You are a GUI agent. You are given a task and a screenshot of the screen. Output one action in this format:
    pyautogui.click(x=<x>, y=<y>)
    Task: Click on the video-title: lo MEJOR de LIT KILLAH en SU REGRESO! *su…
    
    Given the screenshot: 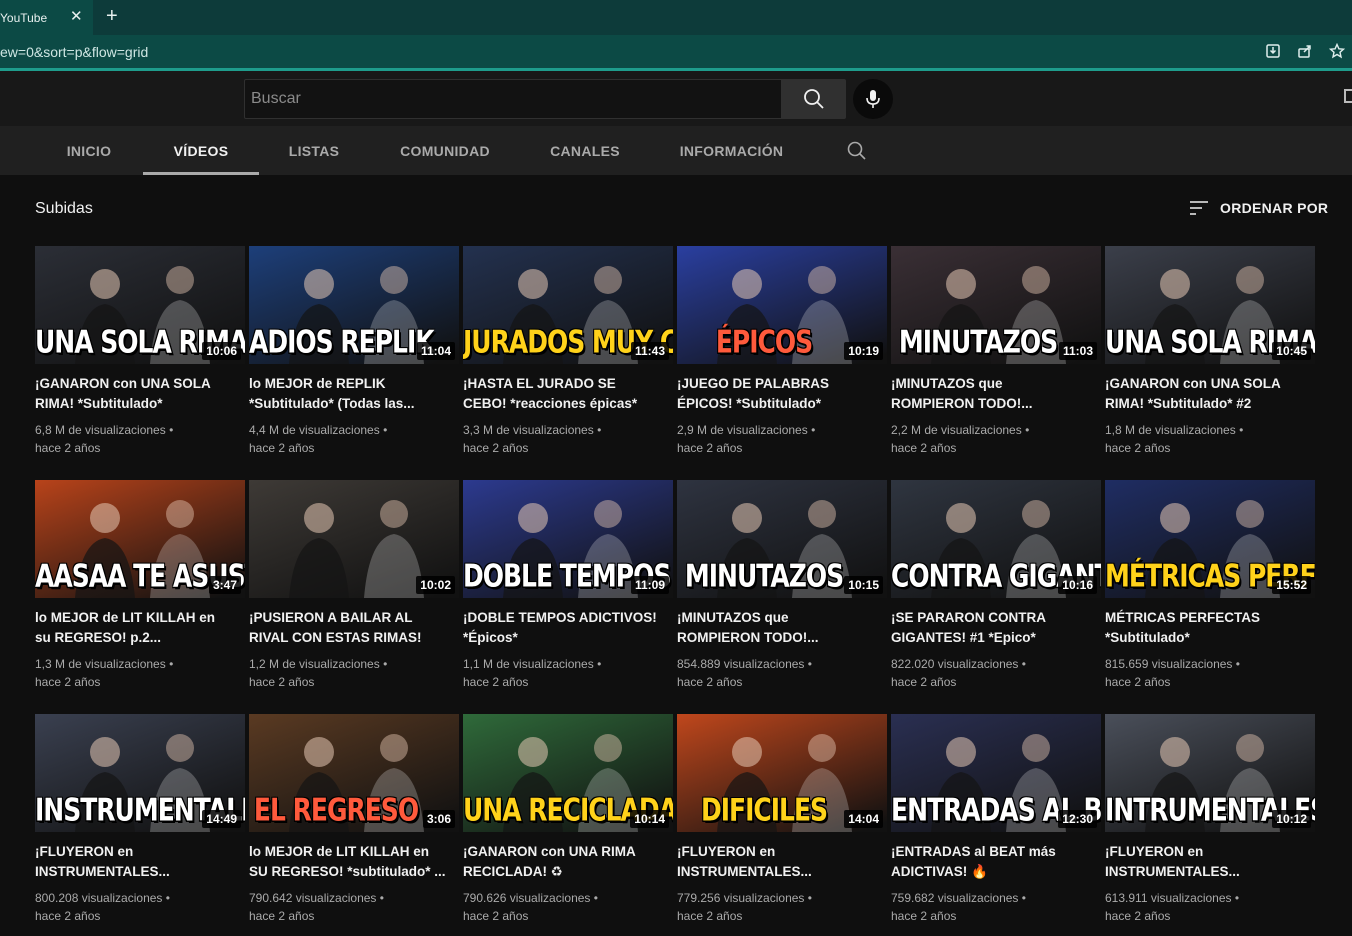 What is the action you would take?
    pyautogui.click(x=354, y=862)
    